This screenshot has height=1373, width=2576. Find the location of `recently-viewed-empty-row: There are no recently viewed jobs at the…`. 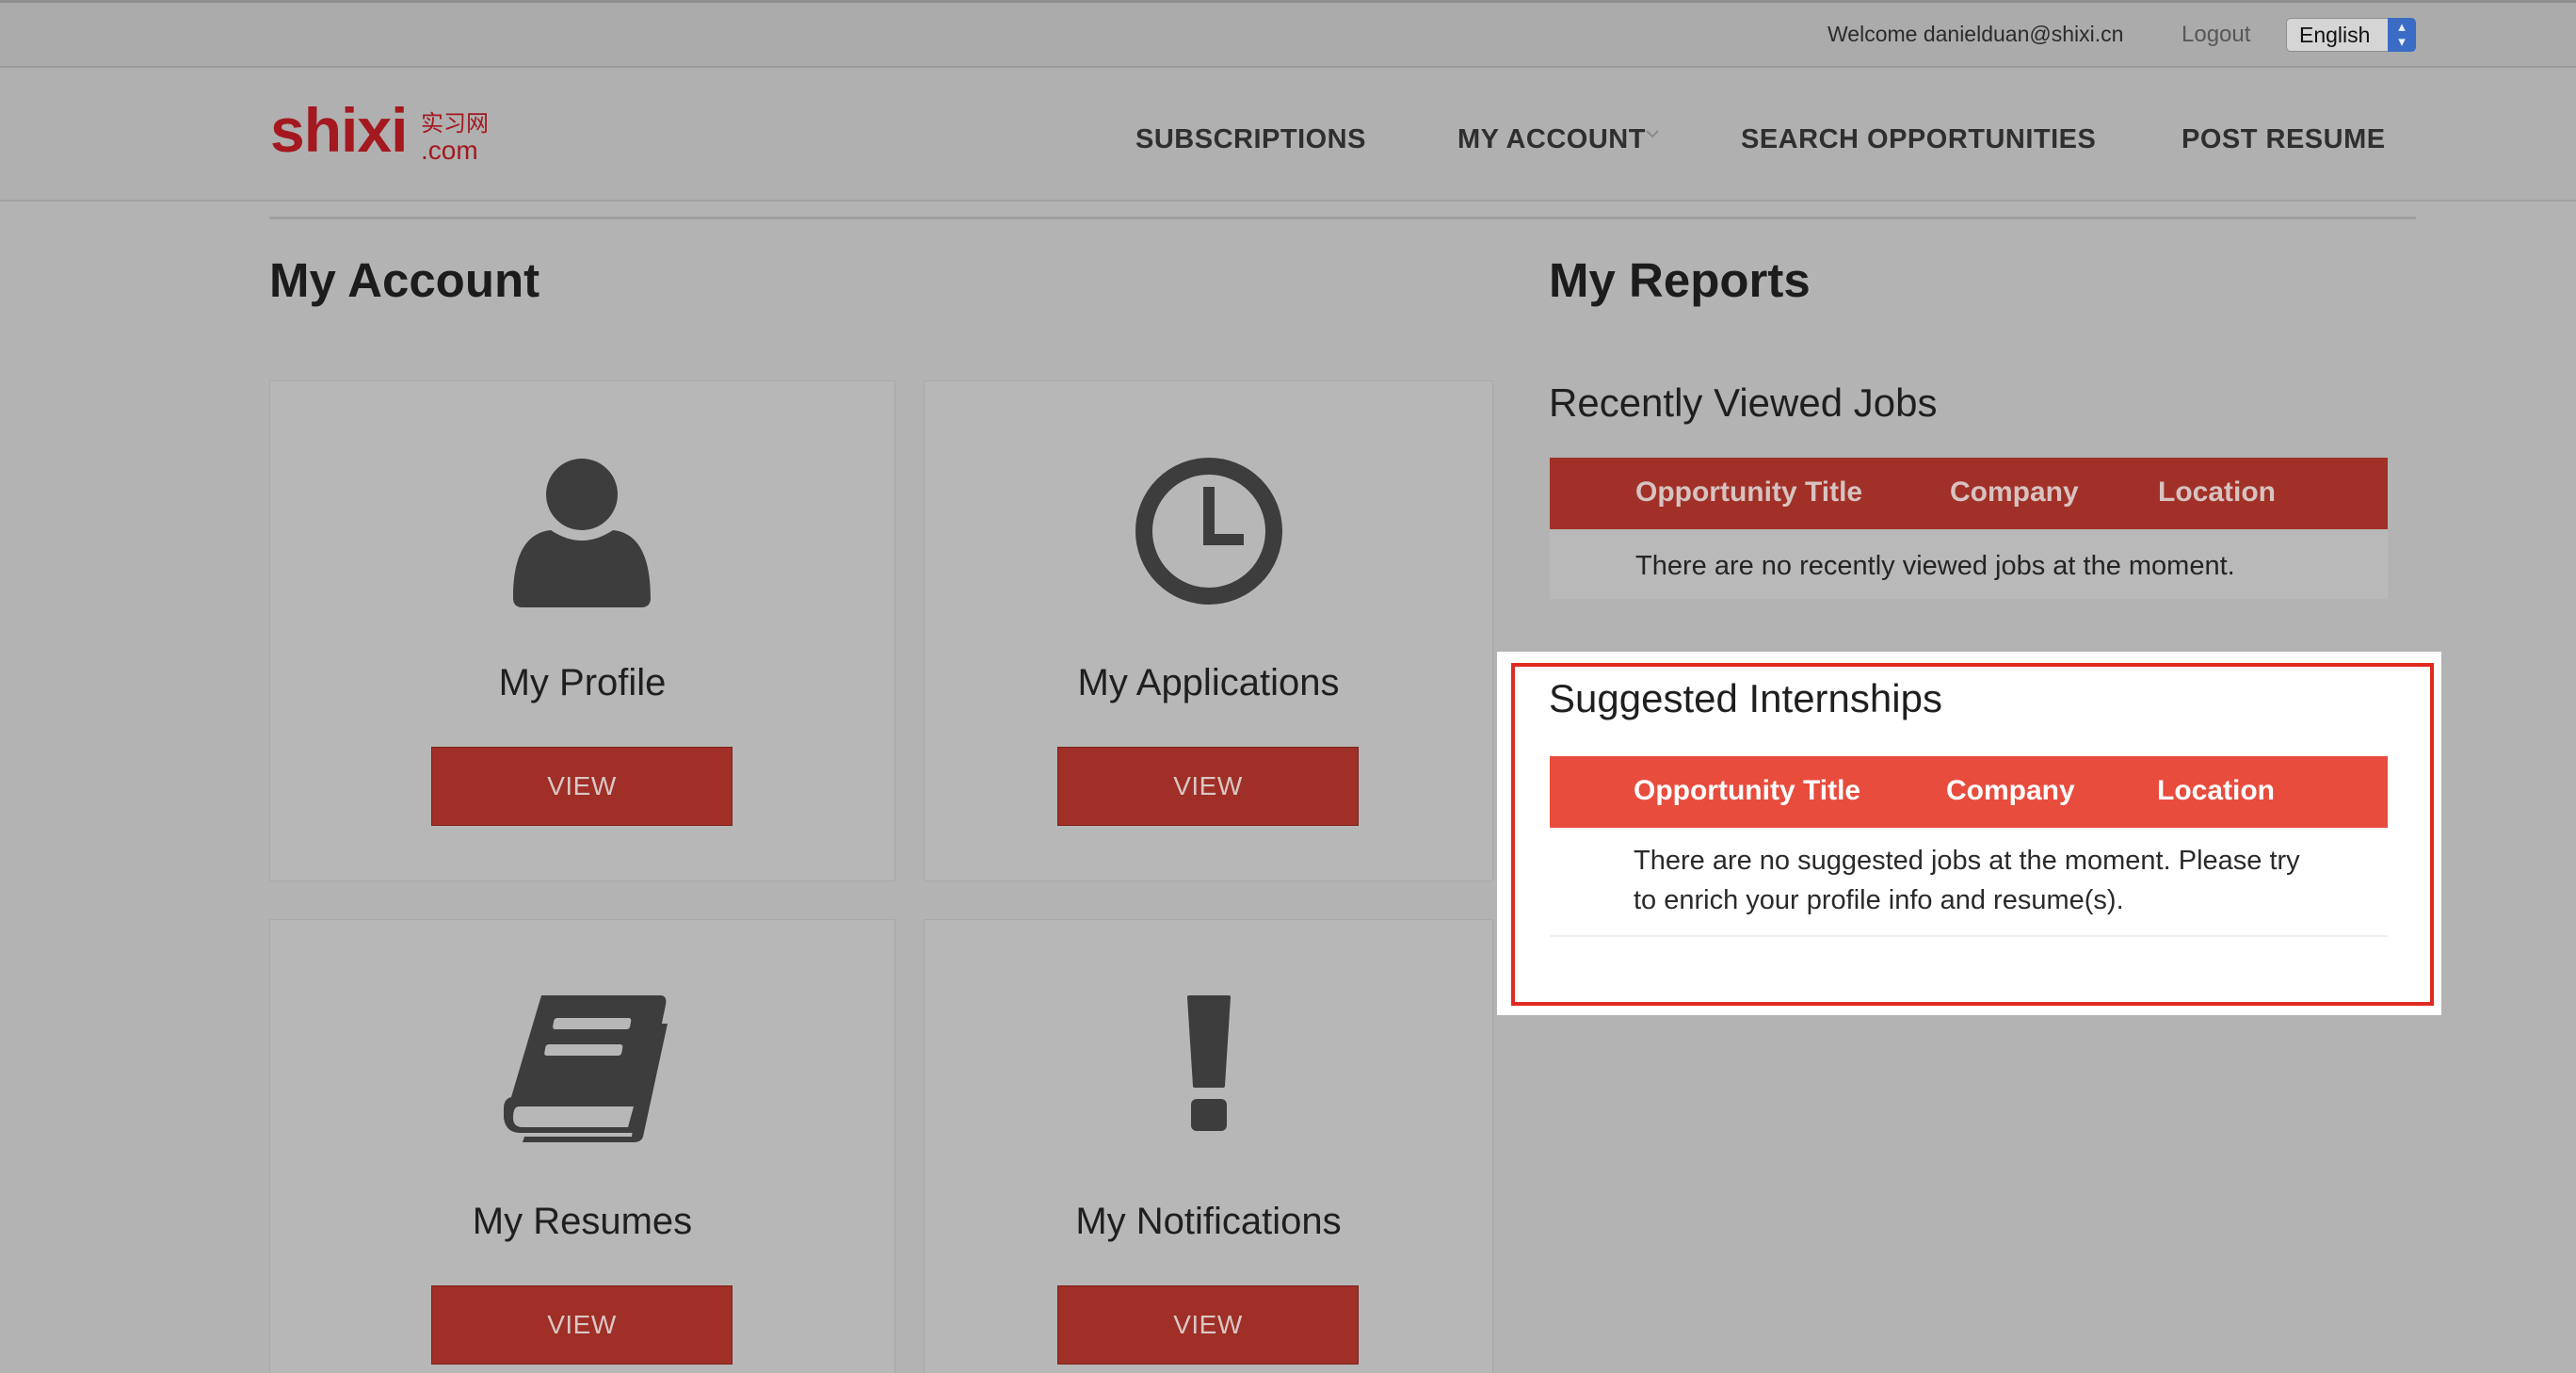

recently-viewed-empty-row: There are no recently viewed jobs at the… is located at coordinates (1969, 564).